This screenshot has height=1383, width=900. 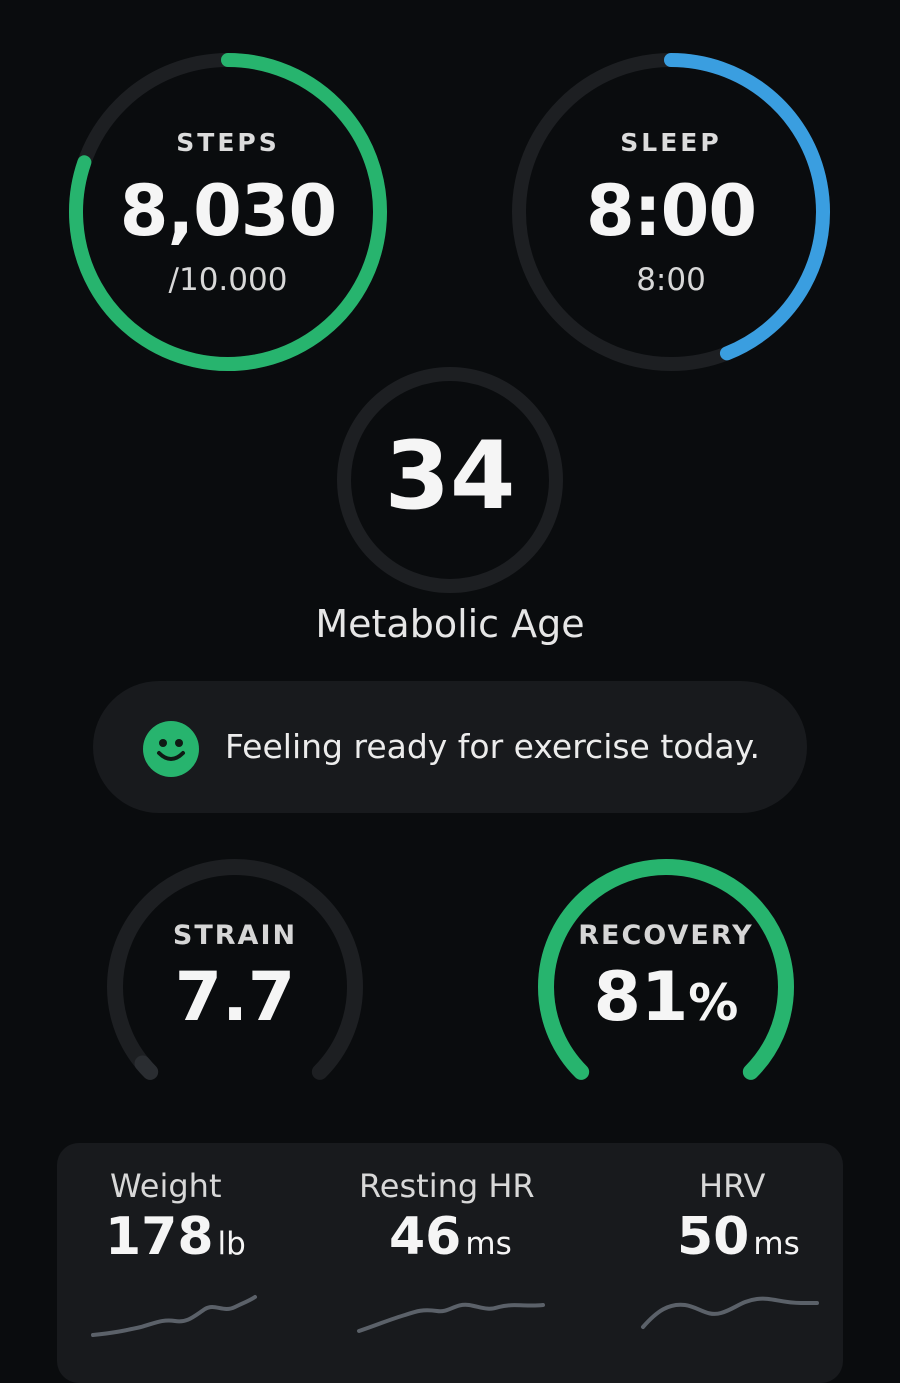 What do you see at coordinates (713, 1003) in the screenshot?
I see `recovery-unit: %` at bounding box center [713, 1003].